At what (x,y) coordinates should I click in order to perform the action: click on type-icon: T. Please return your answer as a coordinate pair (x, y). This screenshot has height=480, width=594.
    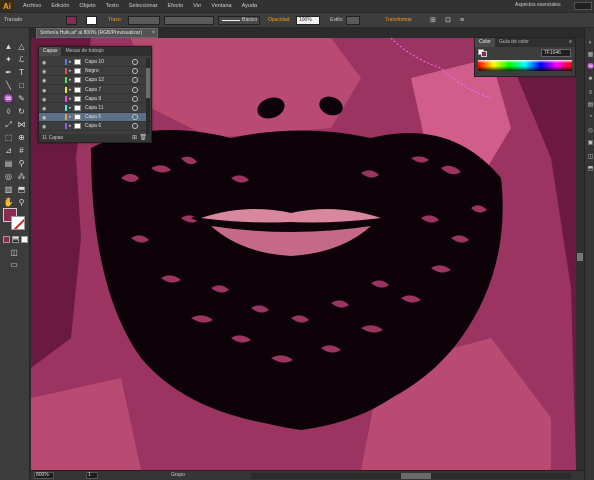
    Looking at the image, I should click on (21, 73).